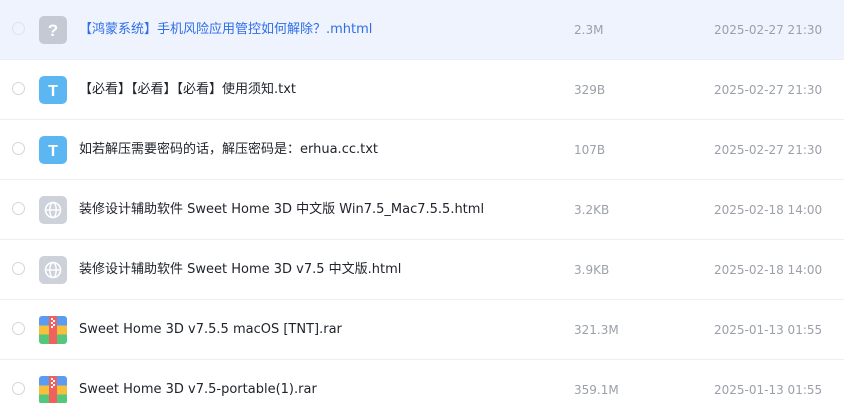 The image size is (844, 403). What do you see at coordinates (589, 30) in the screenshot?
I see `file-size: 2.3M` at bounding box center [589, 30].